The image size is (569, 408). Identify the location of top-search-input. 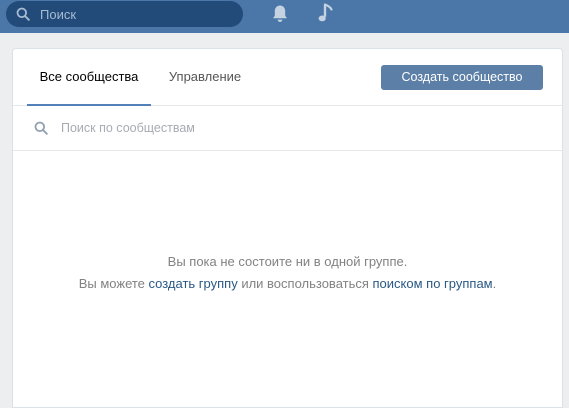
(134, 14).